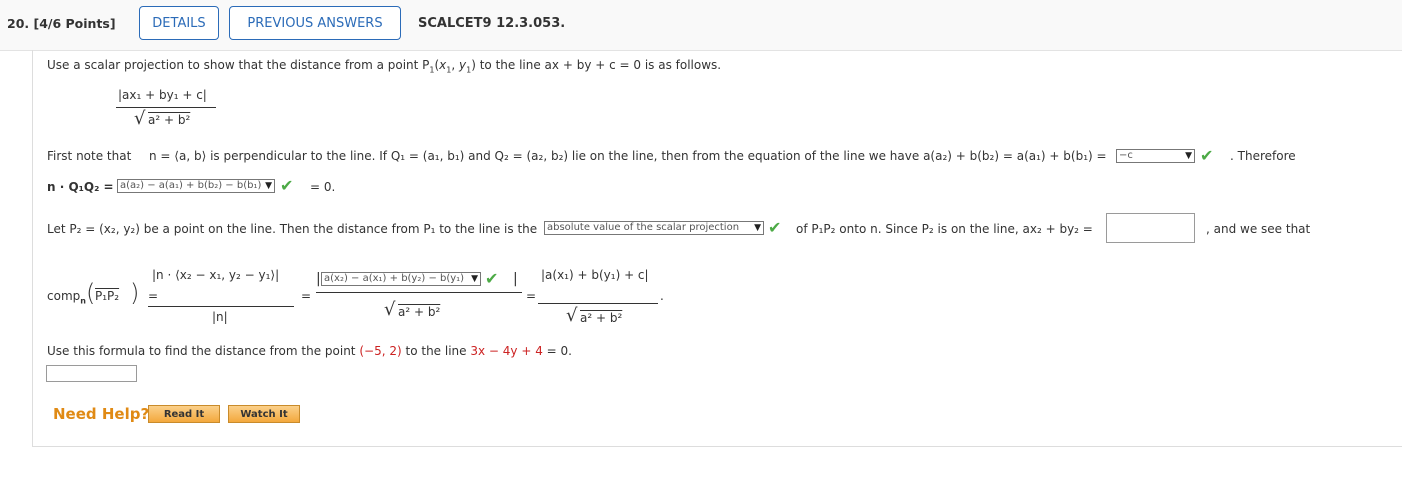  I want to click on equals-3: =, so click(531, 296).